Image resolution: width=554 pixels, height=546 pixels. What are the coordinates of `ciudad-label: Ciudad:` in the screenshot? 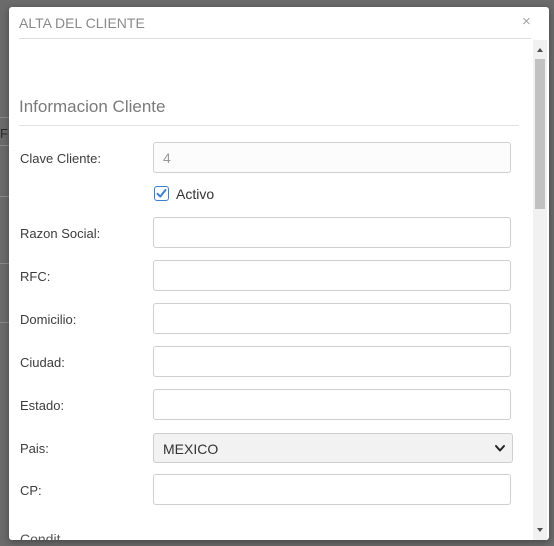 It's located at (42, 362).